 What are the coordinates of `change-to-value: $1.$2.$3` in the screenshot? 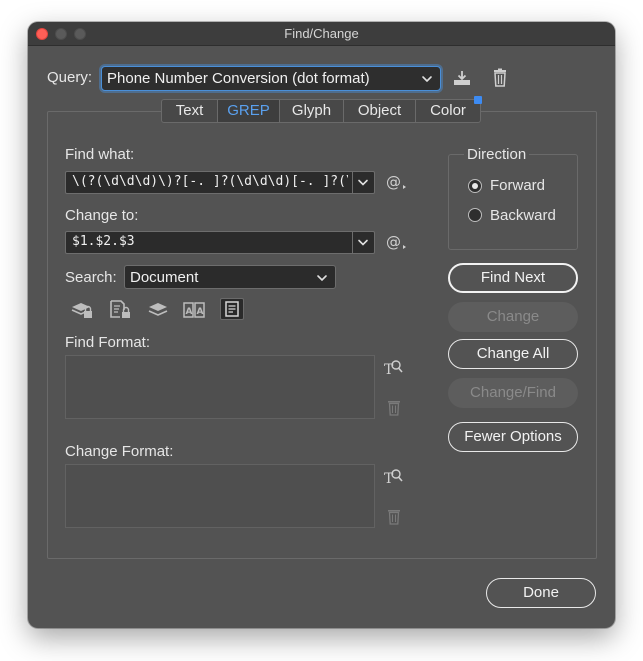 It's located at (103, 241).